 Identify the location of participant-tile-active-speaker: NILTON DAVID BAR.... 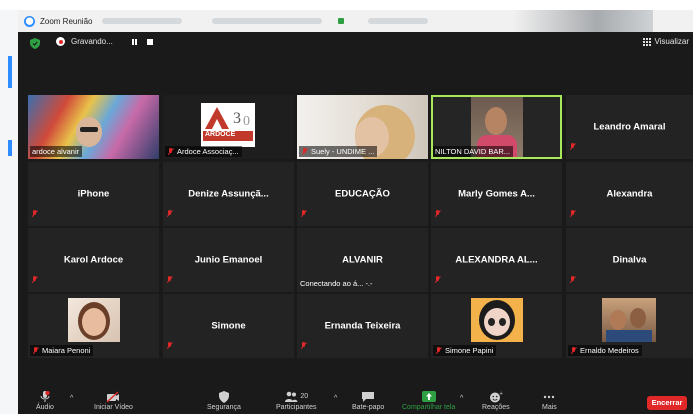
(496, 127).